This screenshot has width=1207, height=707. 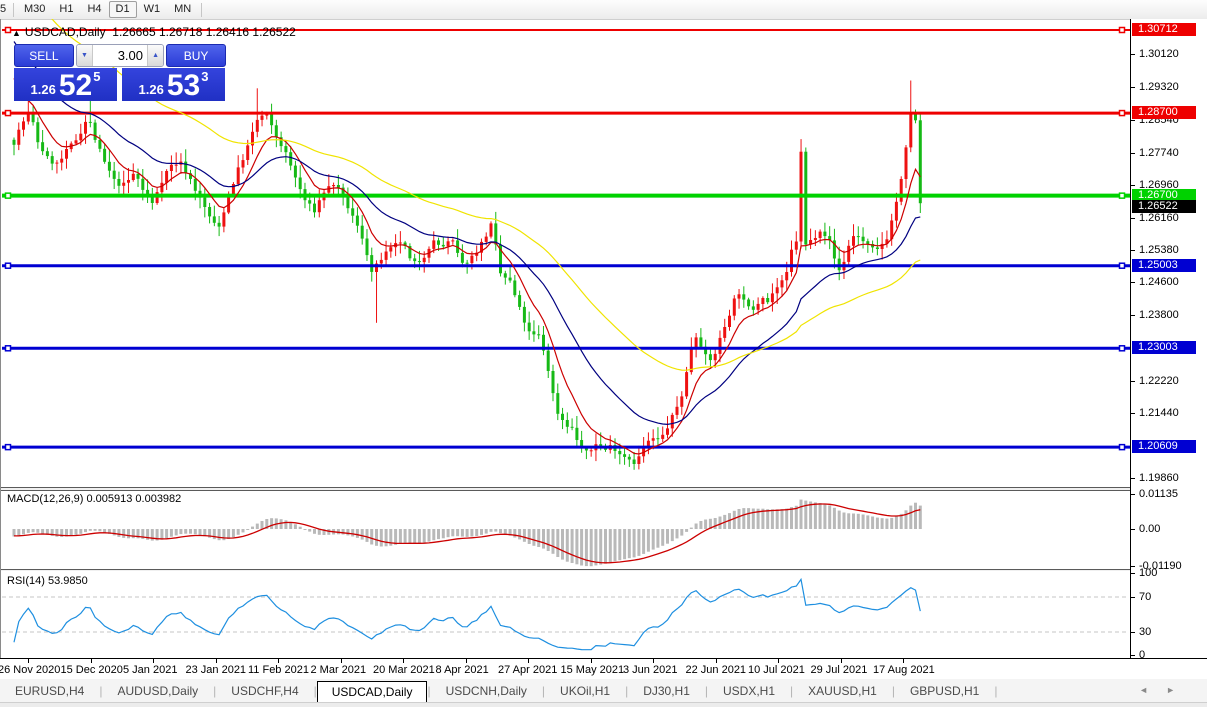 I want to click on buy-price-big: 53, so click(x=183, y=85).